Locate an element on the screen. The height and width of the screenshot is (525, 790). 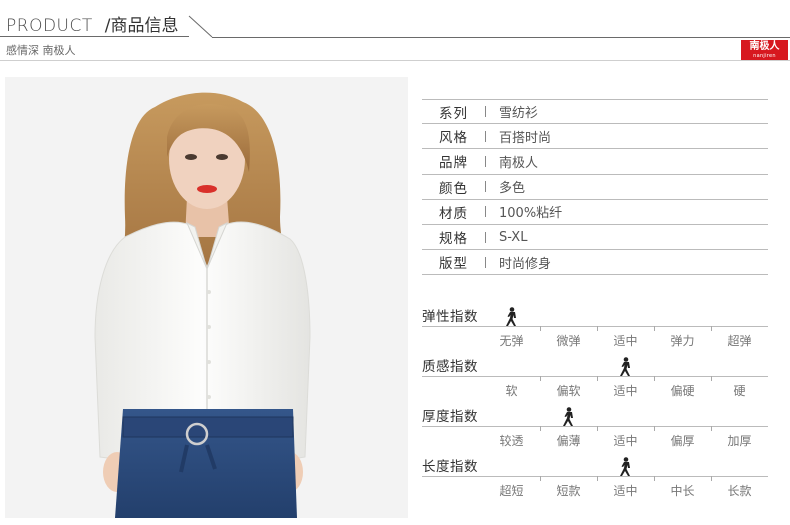
header-rule-left is located at coordinates (94, 36).